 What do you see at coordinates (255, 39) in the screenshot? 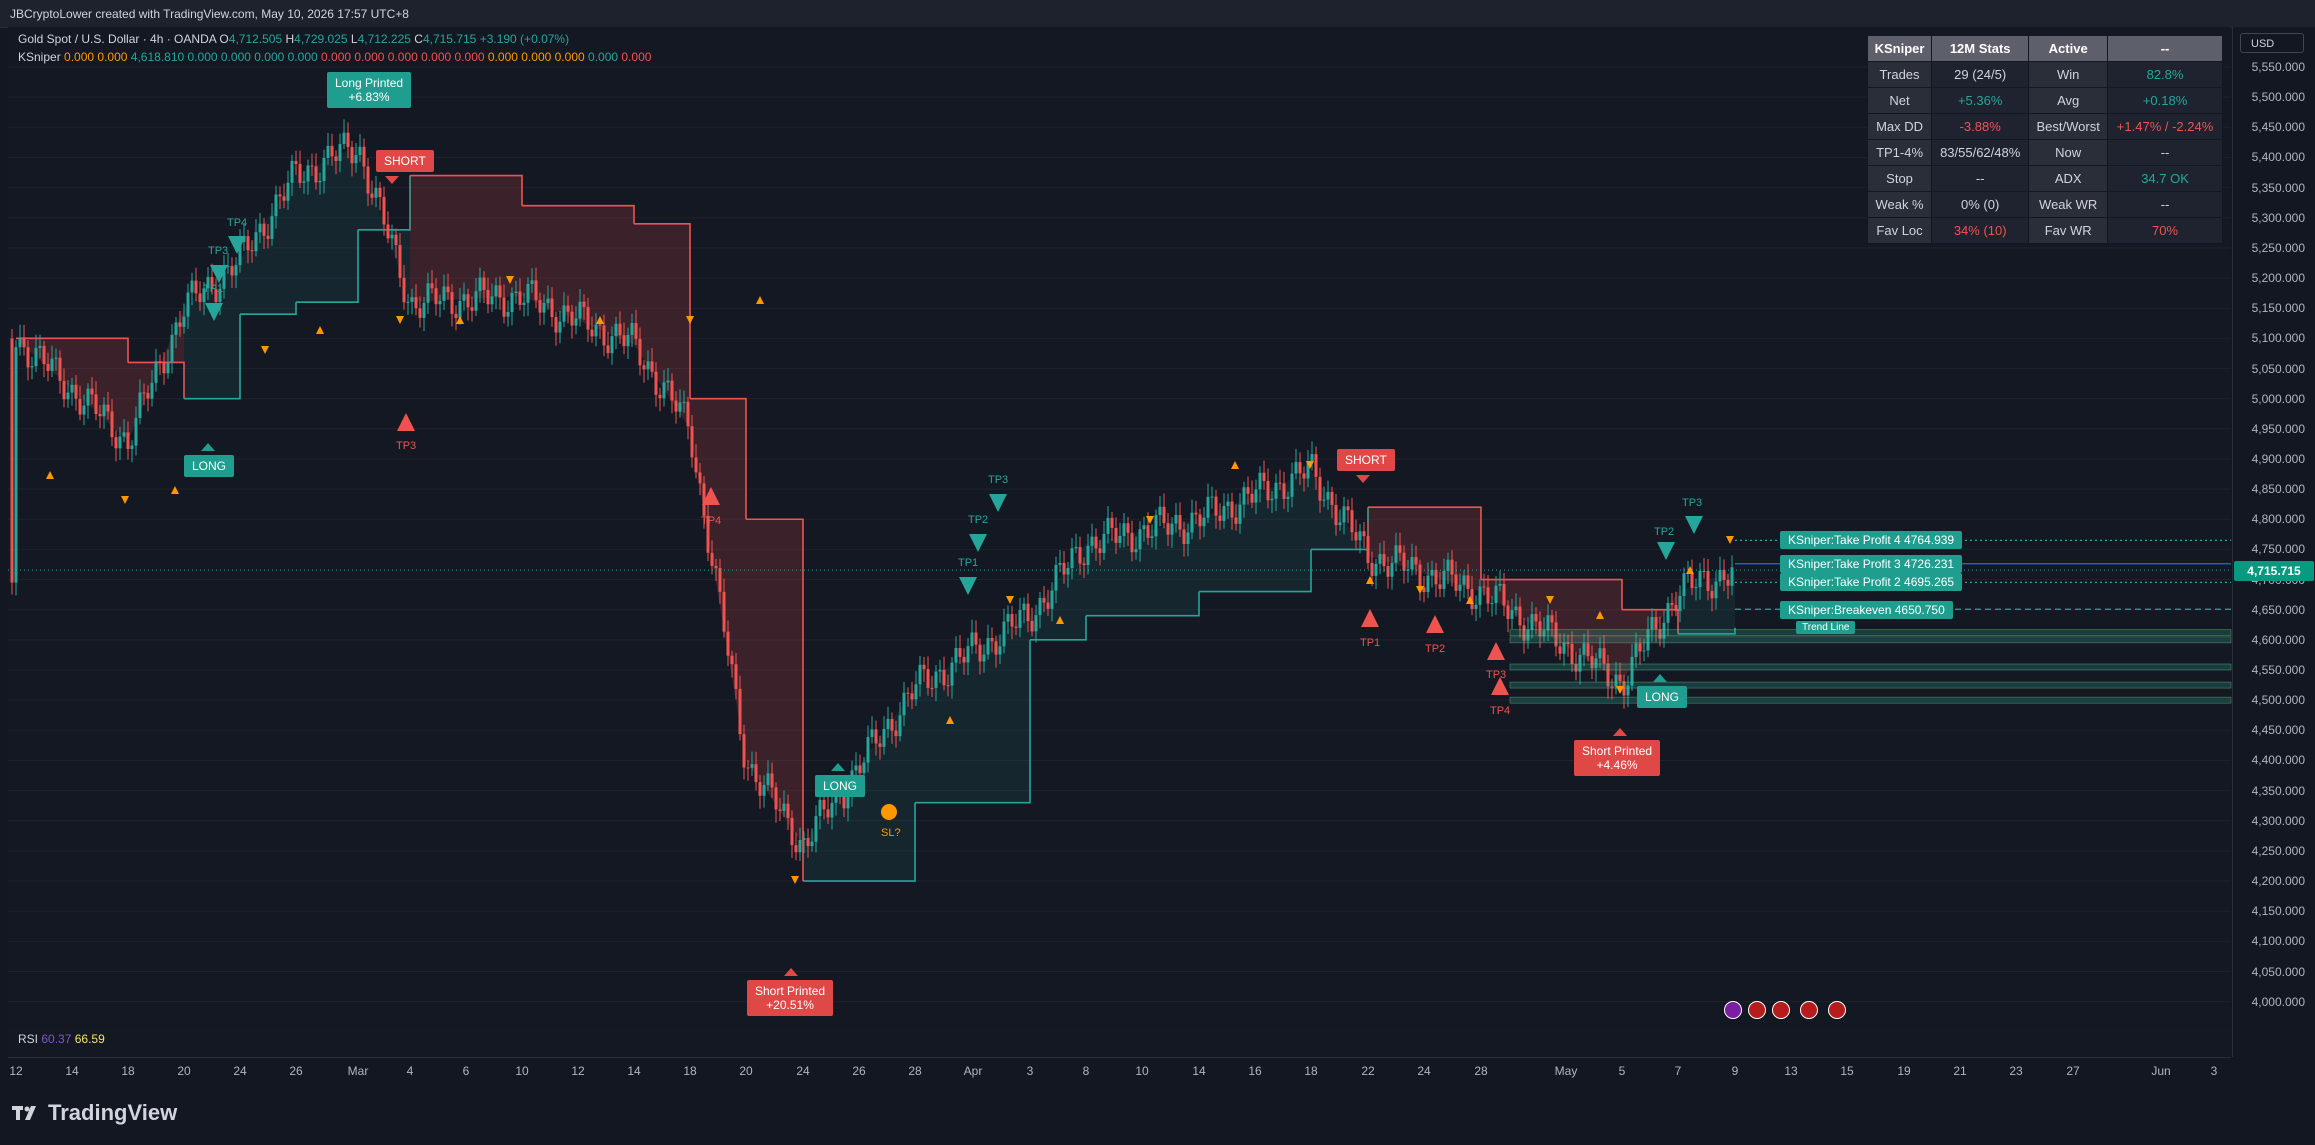
I see `ohlc-value: 4,712.505` at bounding box center [255, 39].